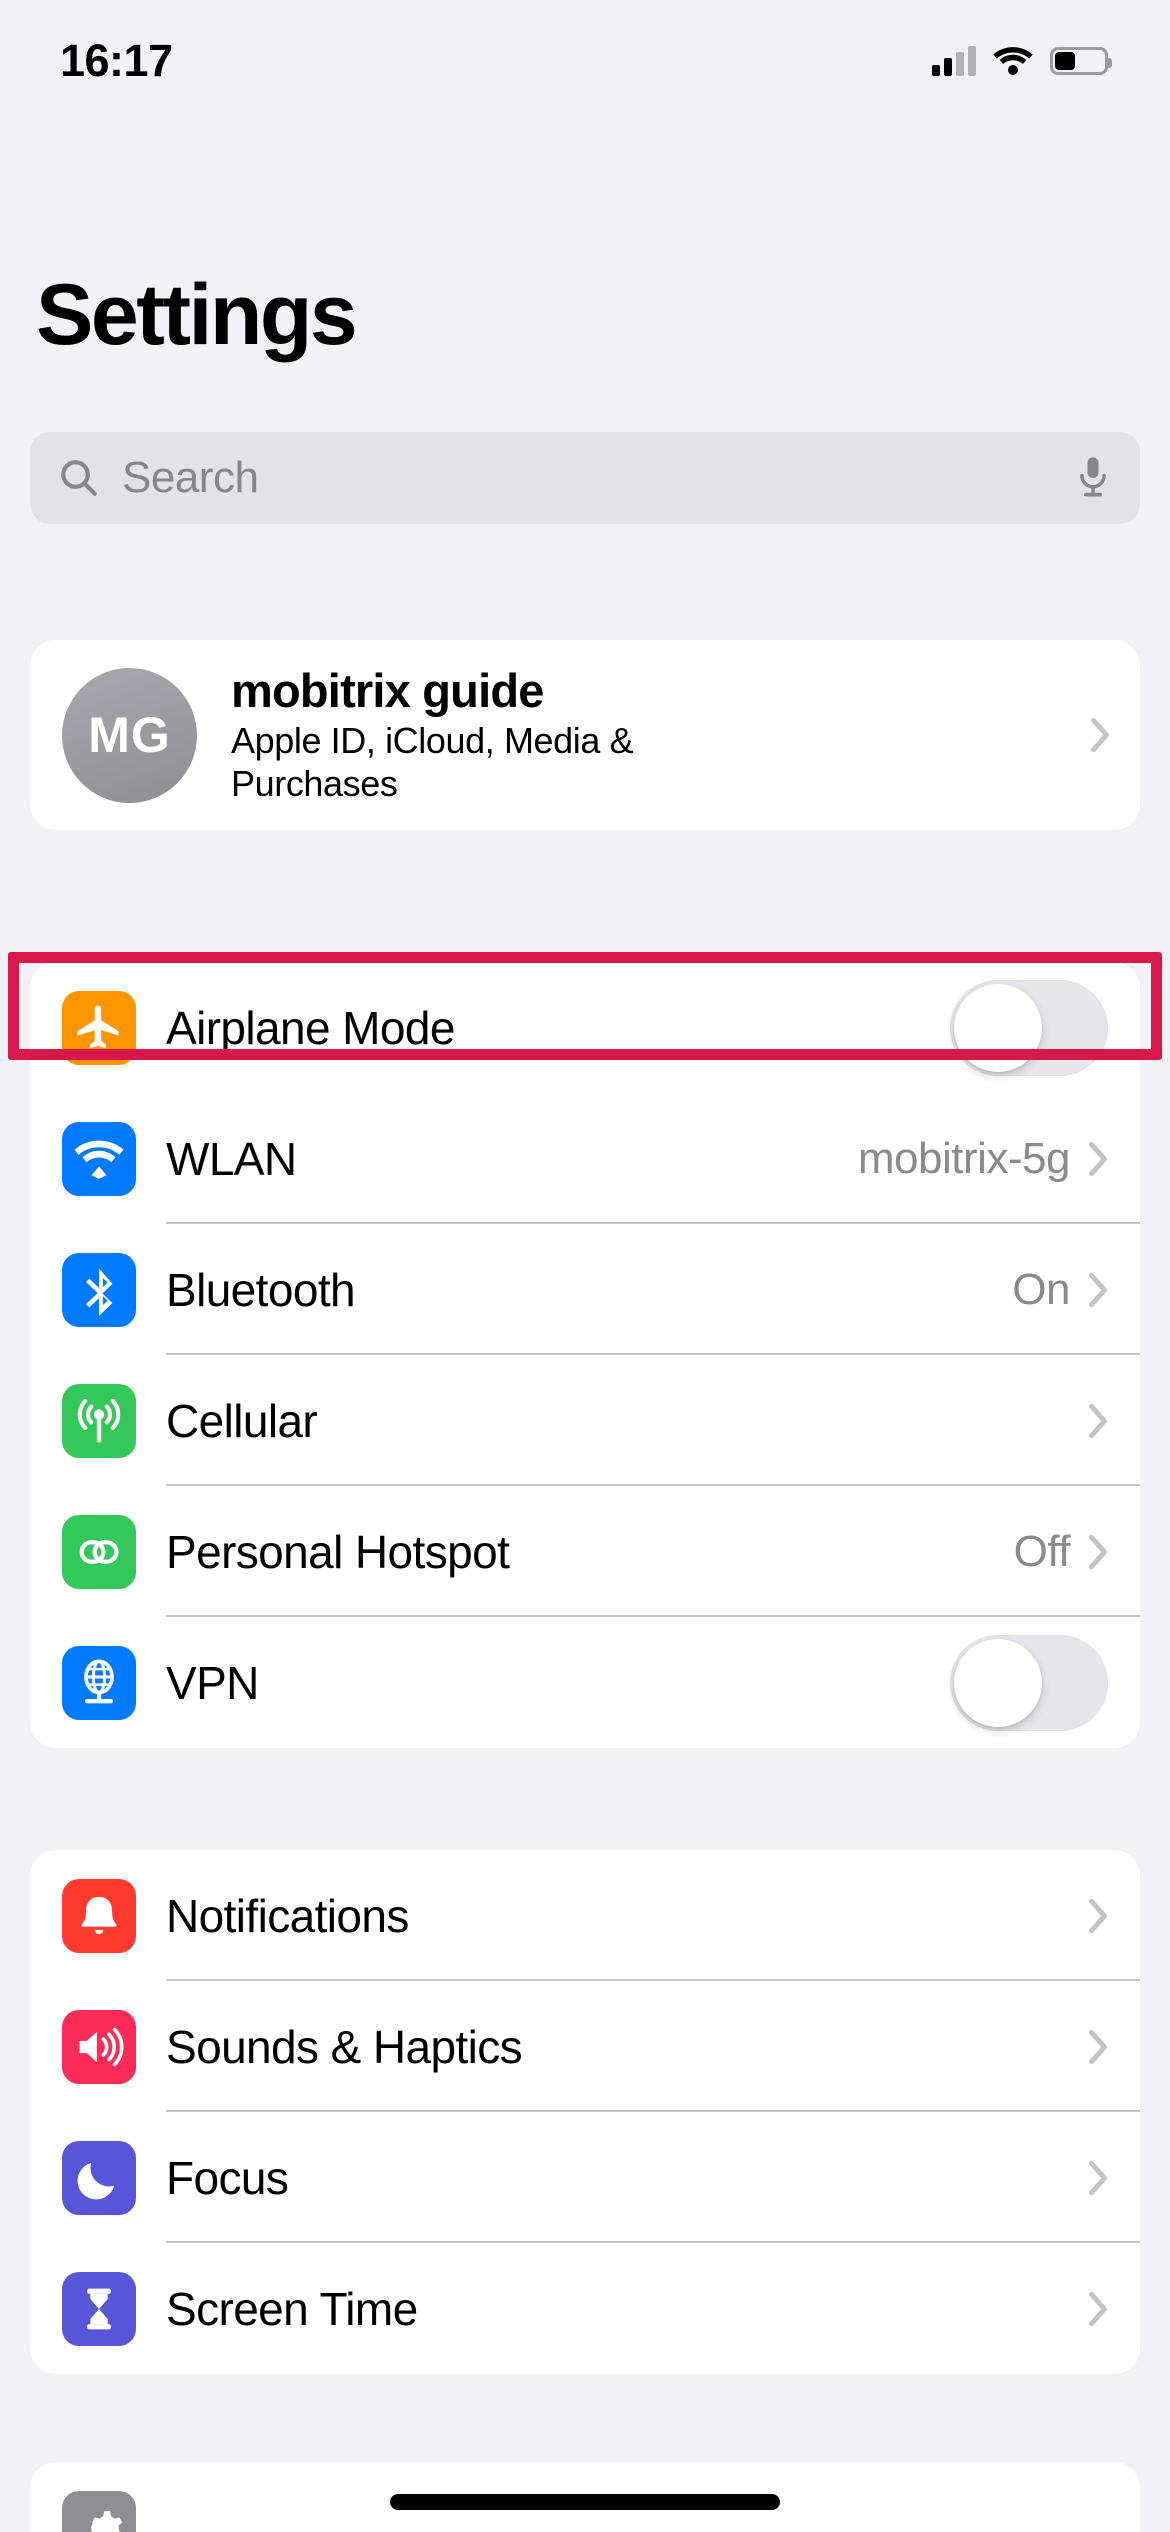 Image resolution: width=1170 pixels, height=2532 pixels. Describe the element at coordinates (292, 2308) in the screenshot. I see `settings-row-label: Screen Time` at that location.